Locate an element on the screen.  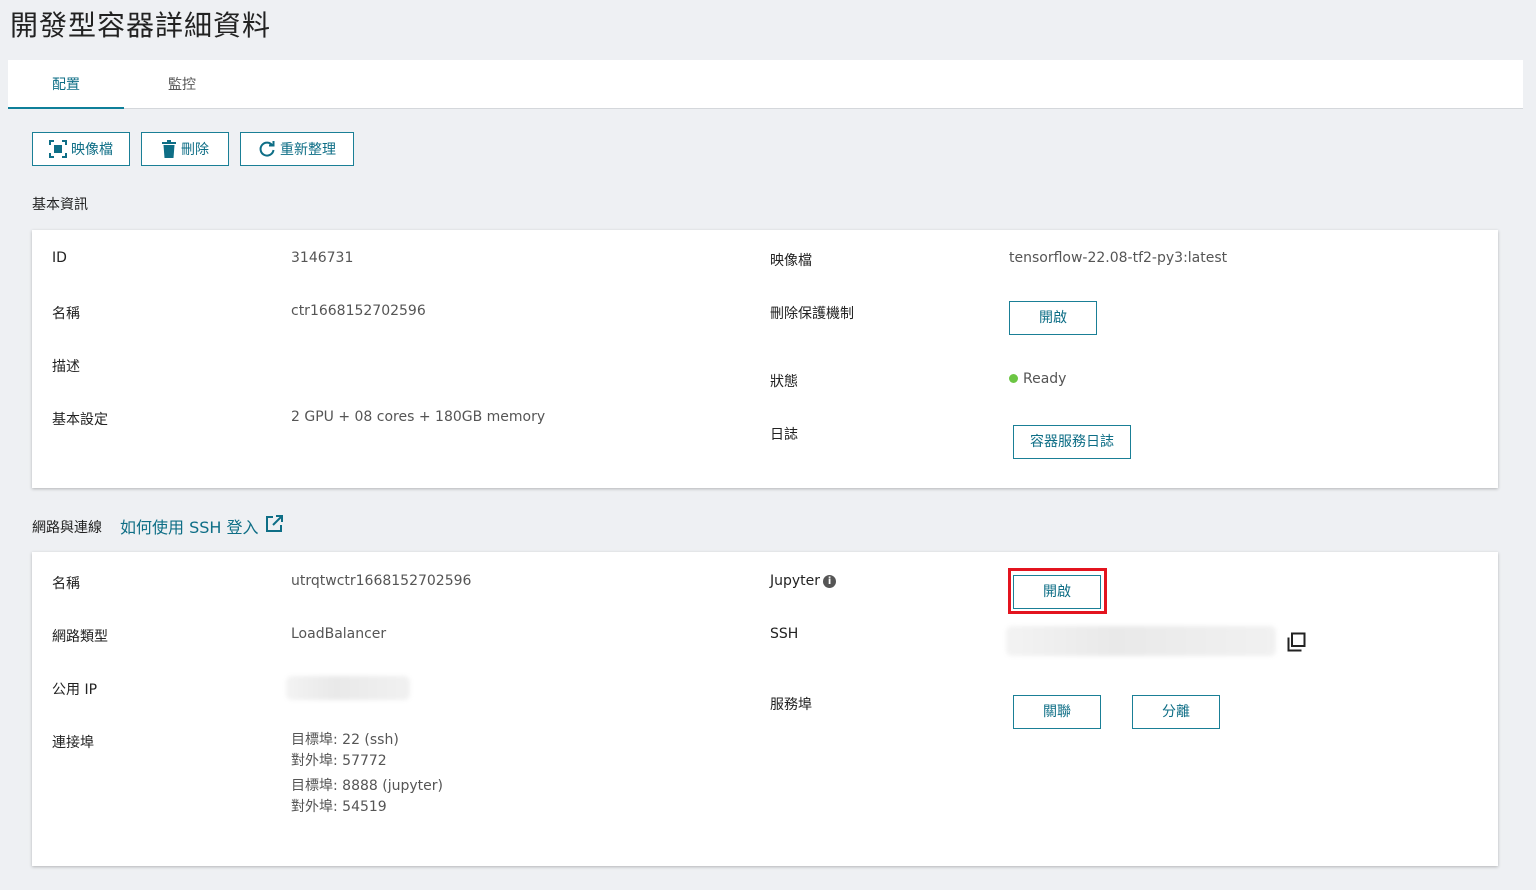
ssh-command-redacted is located at coordinates (1141, 641).